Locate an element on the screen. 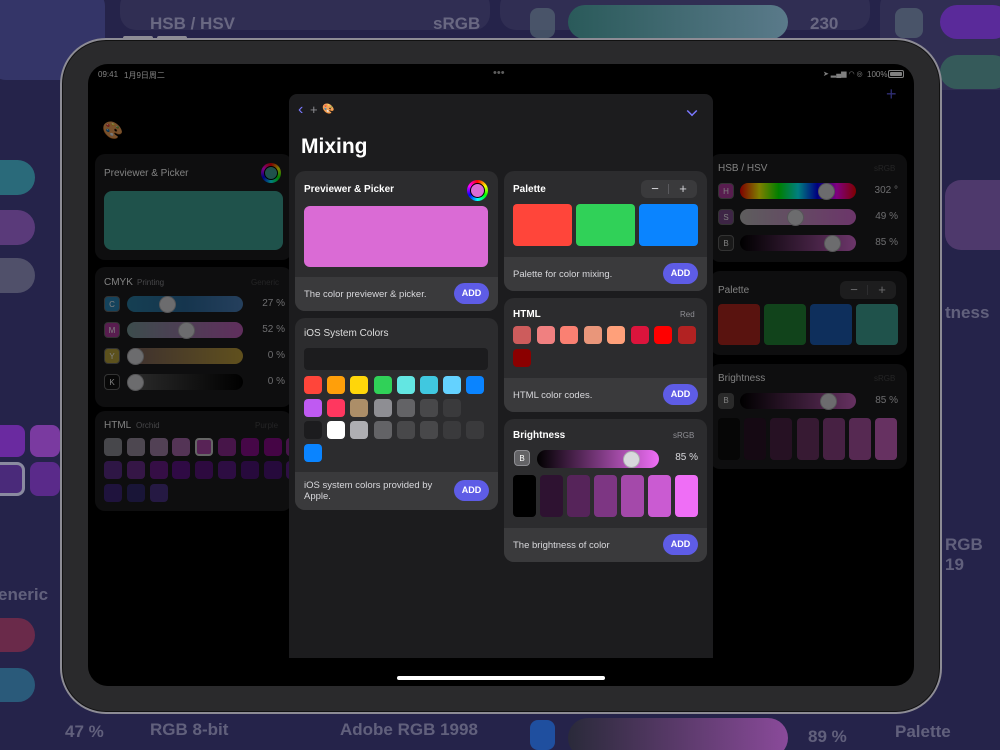 This screenshot has width=1000, height=750. home-indicator is located at coordinates (501, 678).